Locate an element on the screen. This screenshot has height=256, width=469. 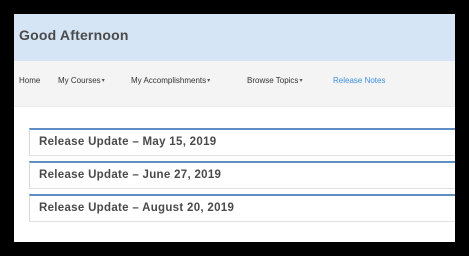
nav-my-accomplishments: My Accomplishments▾ is located at coordinates (170, 81).